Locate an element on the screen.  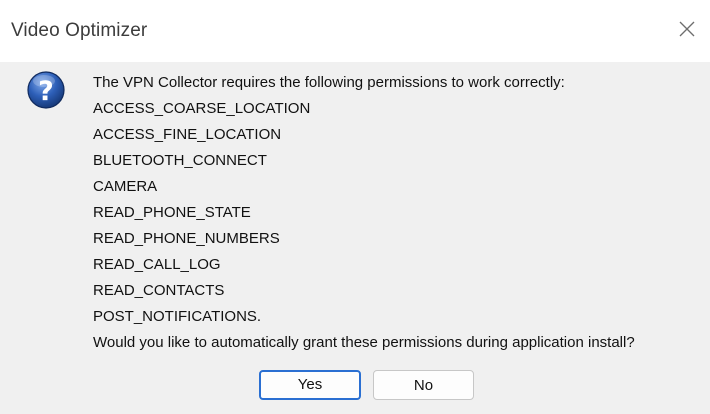
permission-item: ACCESS_COARSE_LOCATION is located at coordinates (202, 108).